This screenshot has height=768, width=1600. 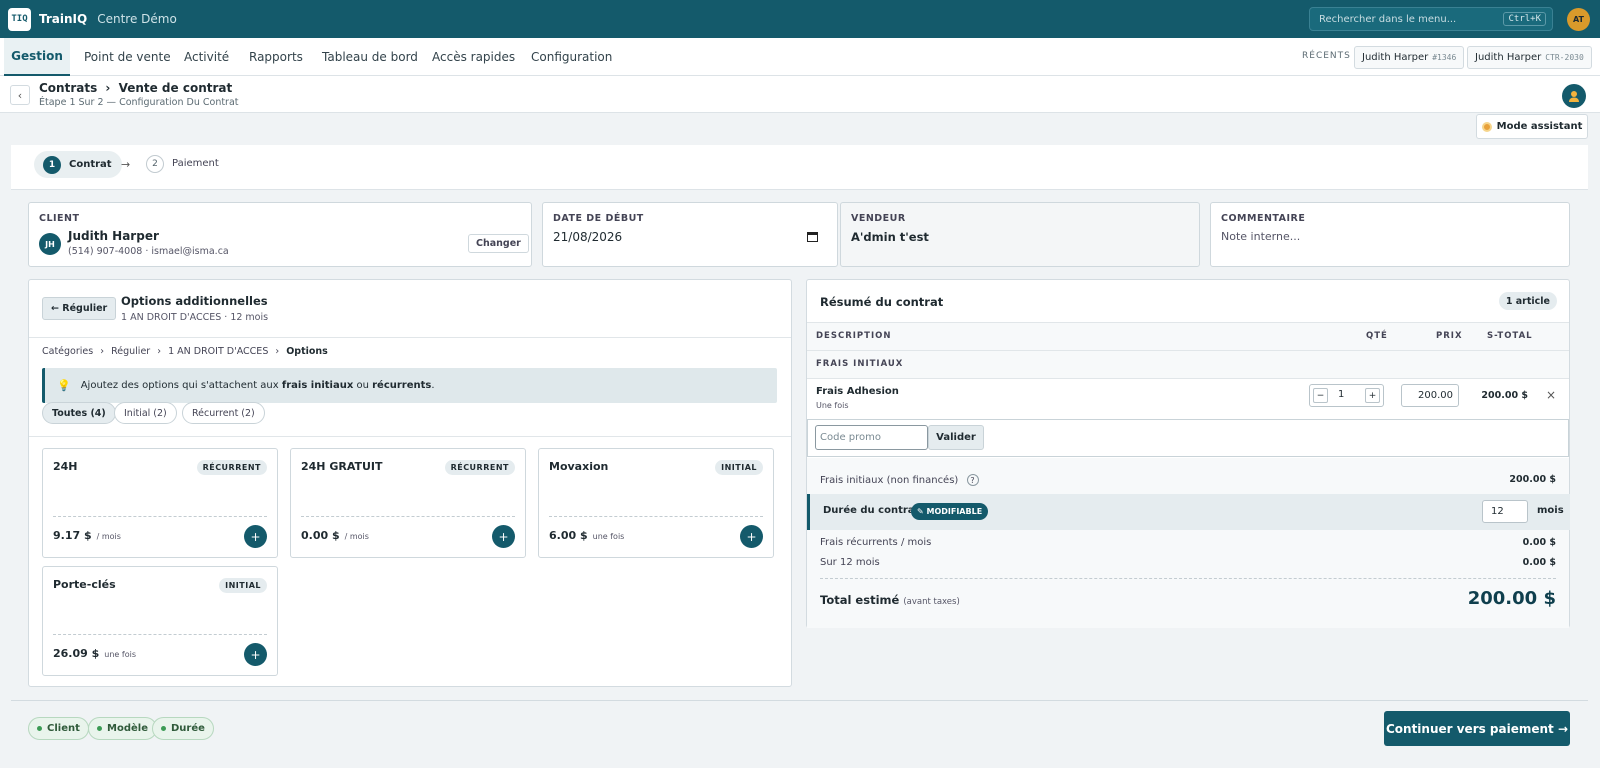 What do you see at coordinates (276, 57) in the screenshot?
I see `tab-rapports: Rapports` at bounding box center [276, 57].